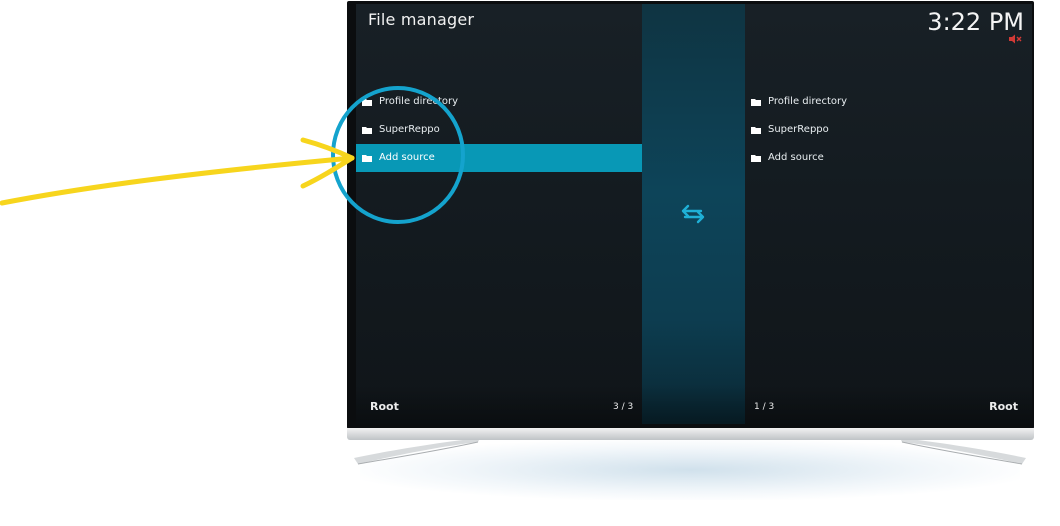  What do you see at coordinates (421, 19) in the screenshot?
I see `page-title: File manager` at bounding box center [421, 19].